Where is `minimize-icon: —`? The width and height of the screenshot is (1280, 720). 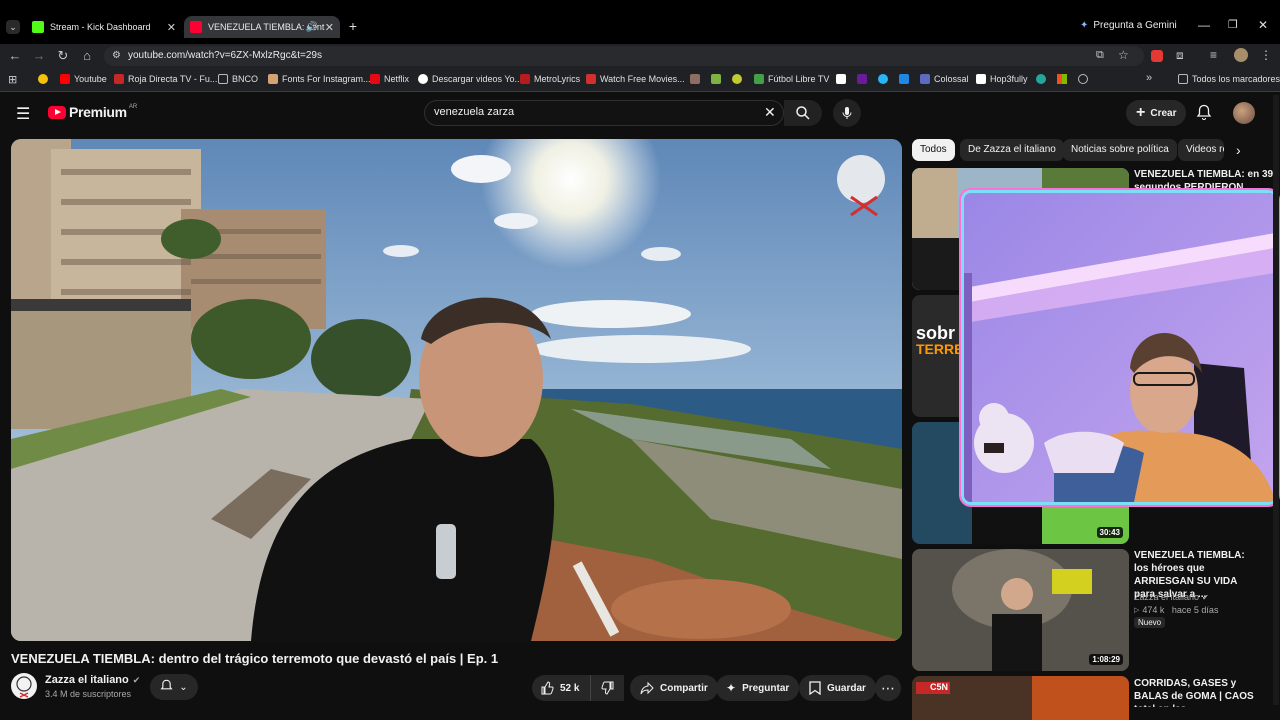 minimize-icon: — is located at coordinates (1204, 25).